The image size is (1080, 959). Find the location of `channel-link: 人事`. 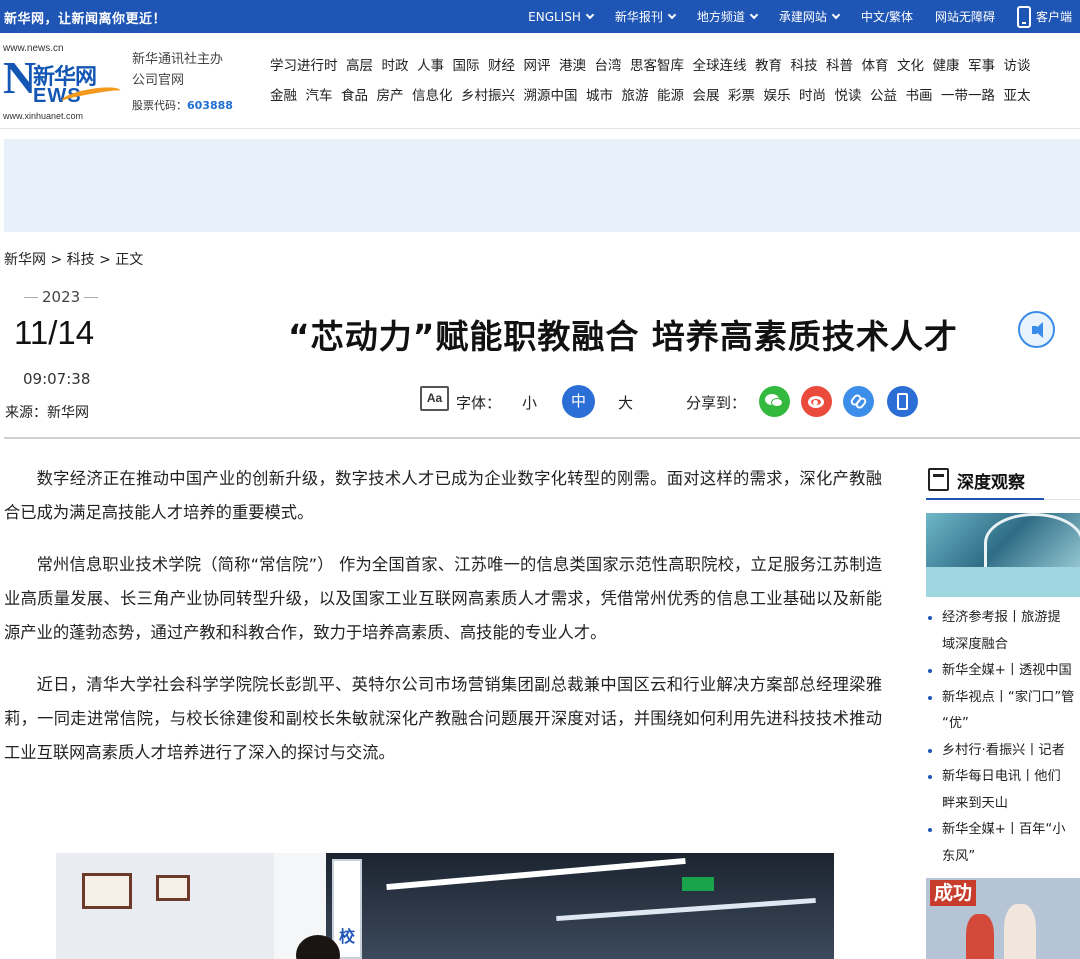

channel-link: 人事 is located at coordinates (430, 66).